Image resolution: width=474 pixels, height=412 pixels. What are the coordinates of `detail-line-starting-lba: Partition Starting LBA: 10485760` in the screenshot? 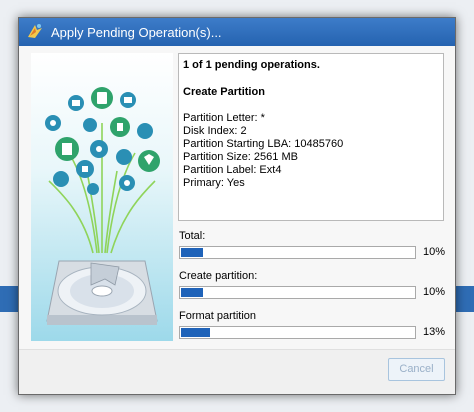 It's located at (263, 144).